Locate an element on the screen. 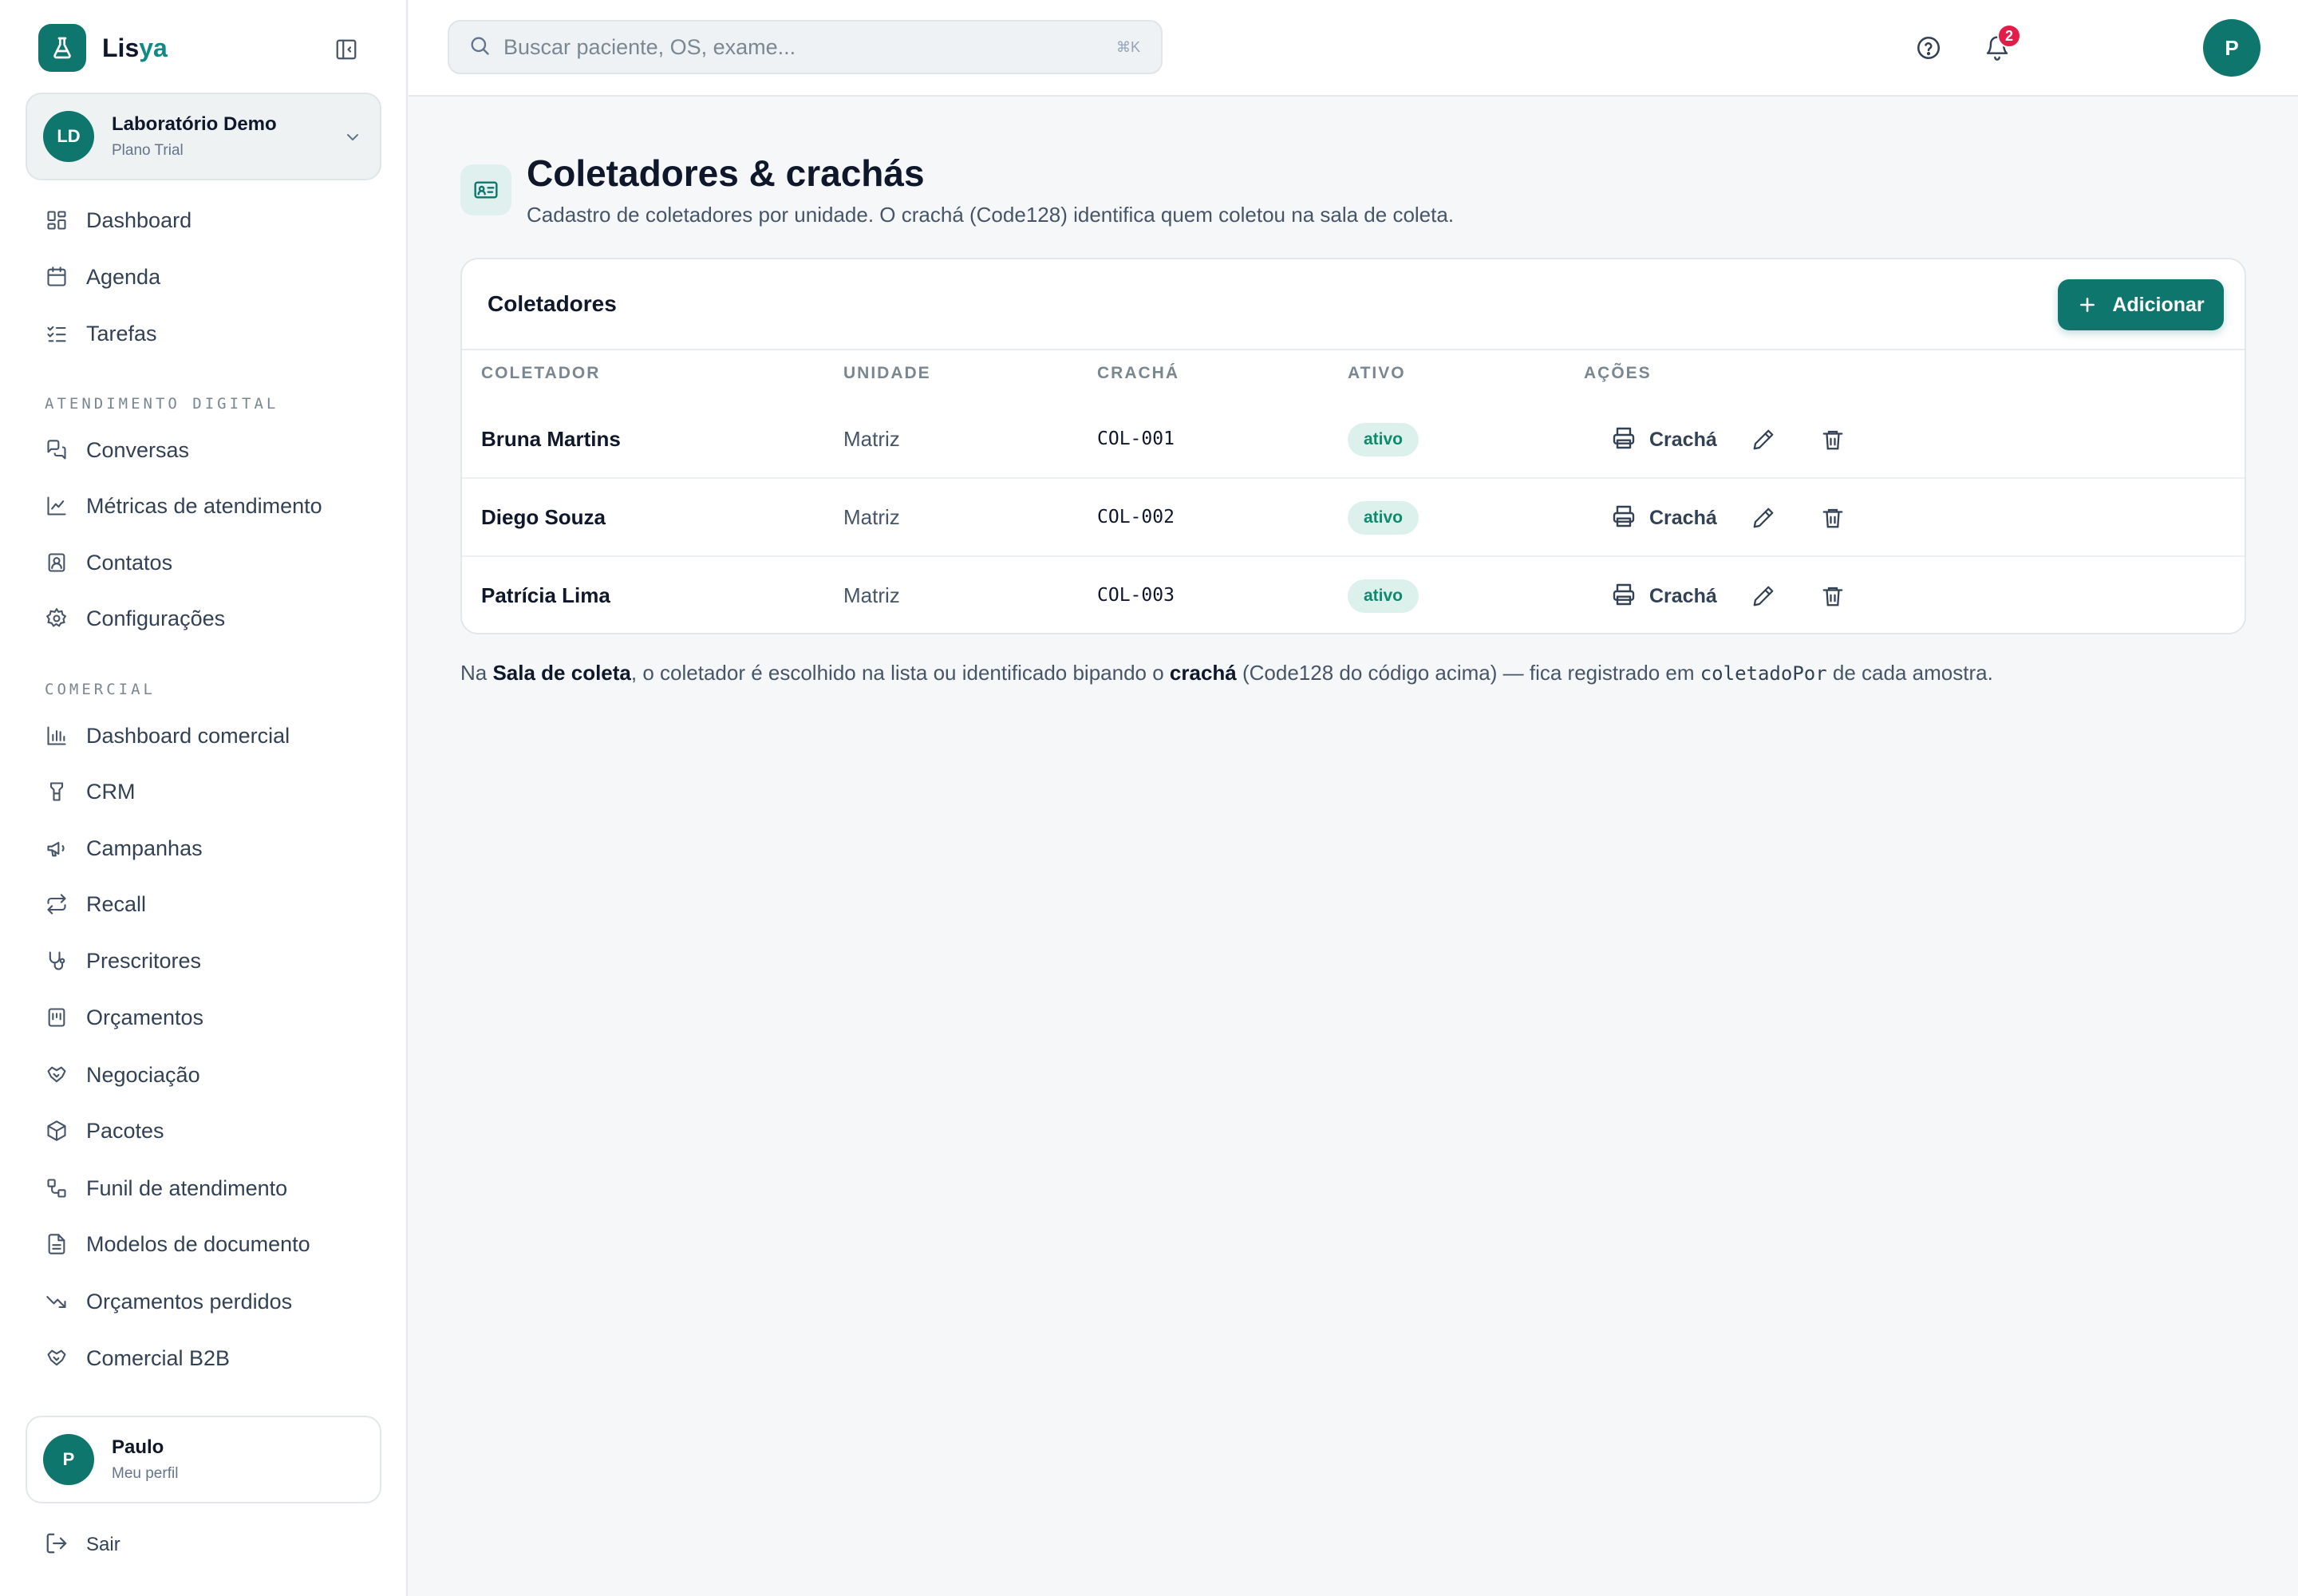 This screenshot has height=1596, width=2298. sidebar-item-orcamentos-perdidos: Orçamentos perdidos is located at coordinates (204, 1301).